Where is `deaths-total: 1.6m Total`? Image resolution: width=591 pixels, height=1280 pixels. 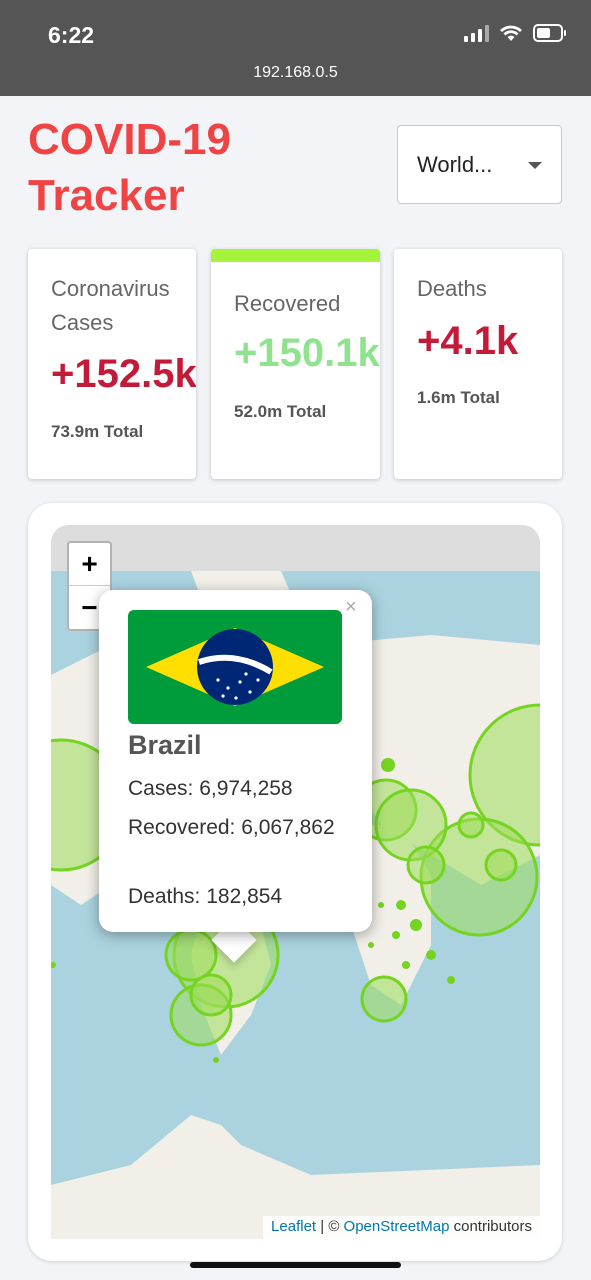
deaths-total: 1.6m Total is located at coordinates (458, 397).